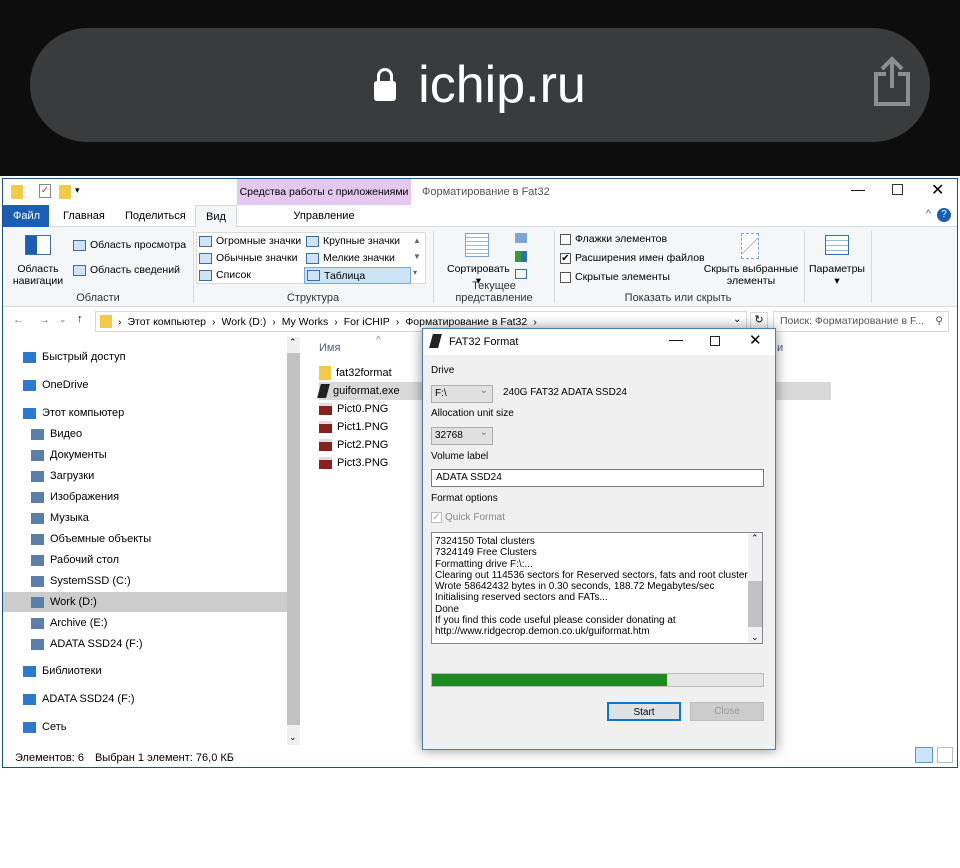  Describe the element at coordinates (65, 192) in the screenshot. I see `new-folder-icon` at that location.